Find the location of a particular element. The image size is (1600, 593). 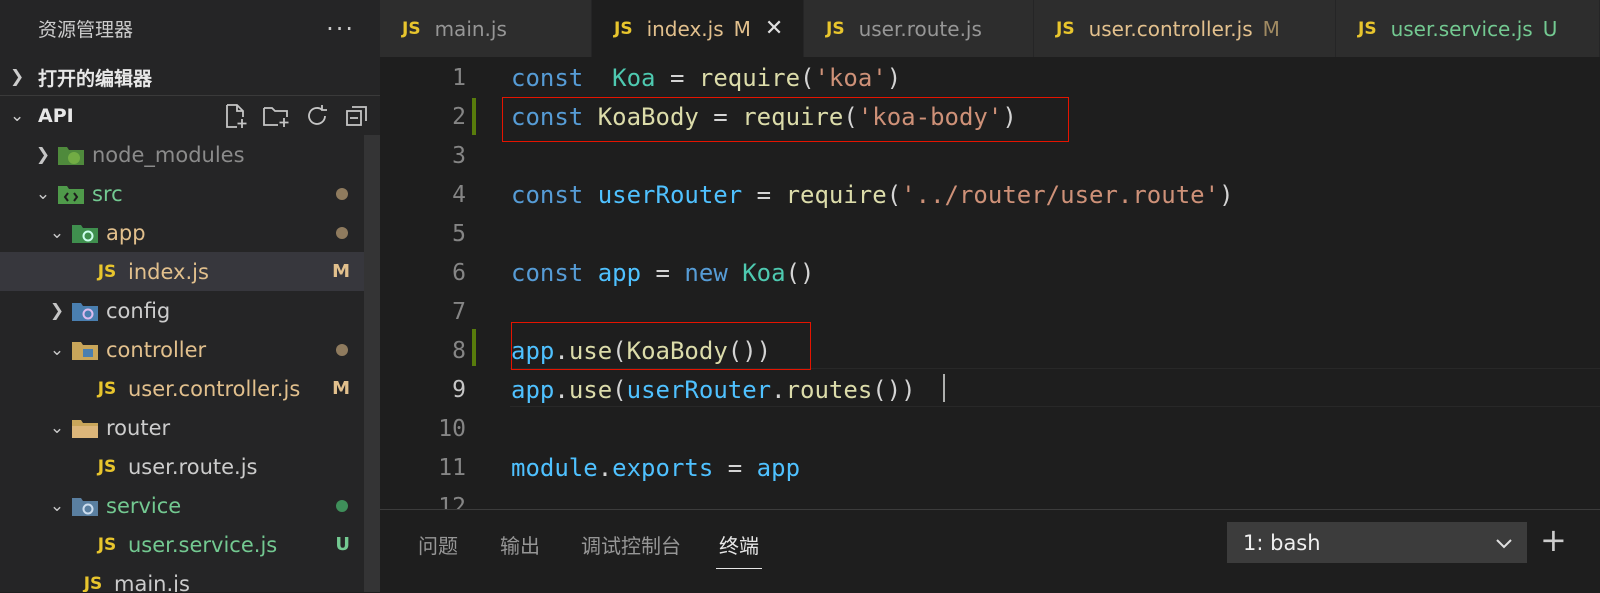

tab-index-js: JS index.js M ✕ is located at coordinates (698, 28).